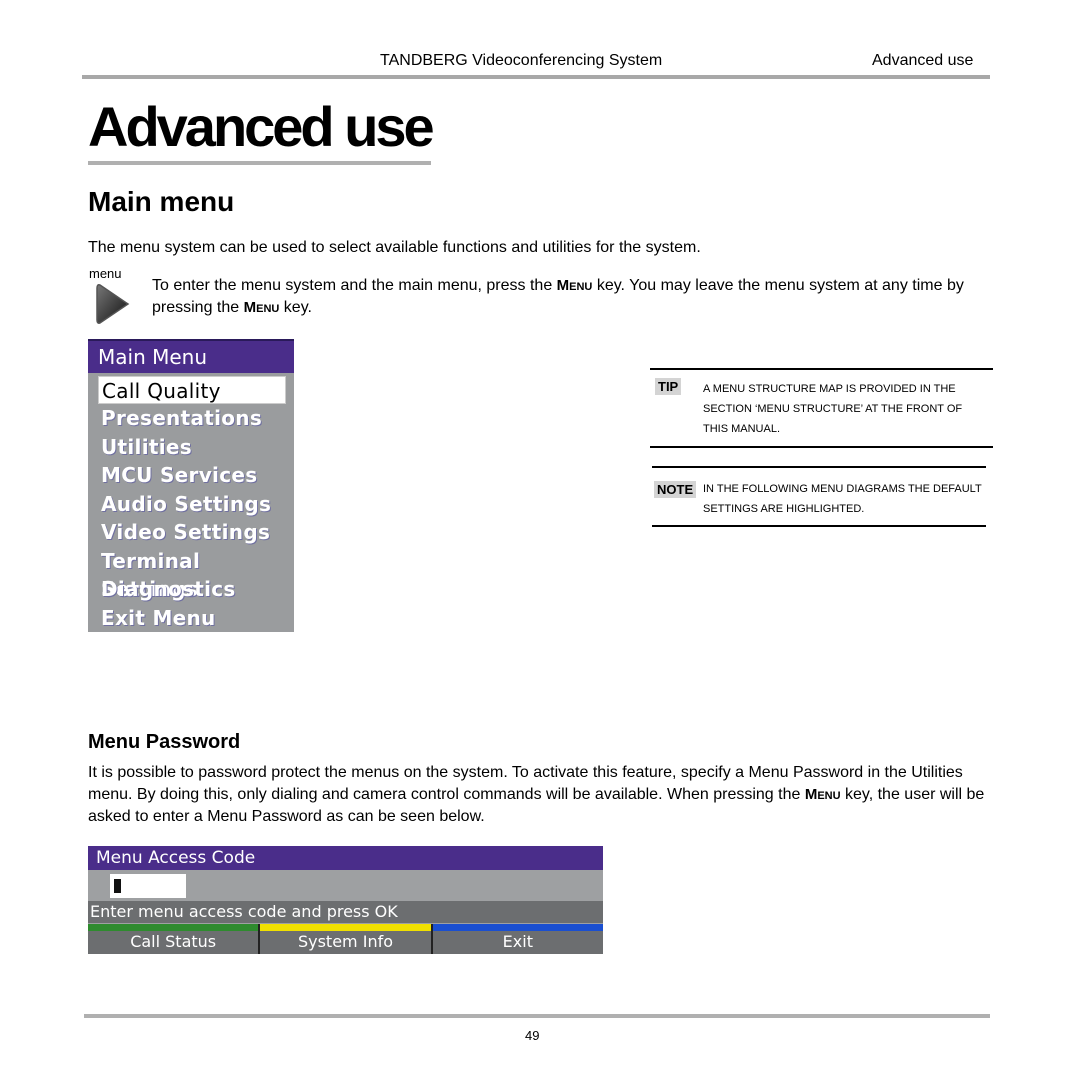 The image size is (1080, 1080). Describe the element at coordinates (117, 886) in the screenshot. I see `text-cursor` at that location.